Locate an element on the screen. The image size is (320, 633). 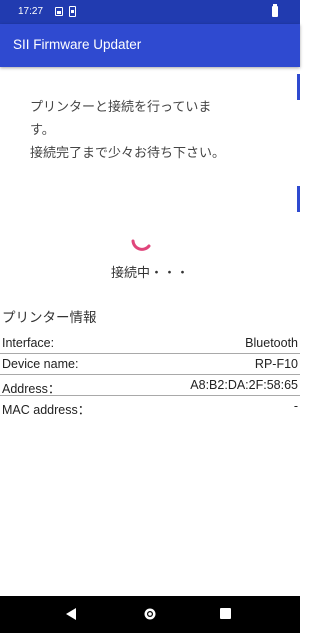
message-line-1: プリンターと接続を行っていま is located at coordinates (121, 107).